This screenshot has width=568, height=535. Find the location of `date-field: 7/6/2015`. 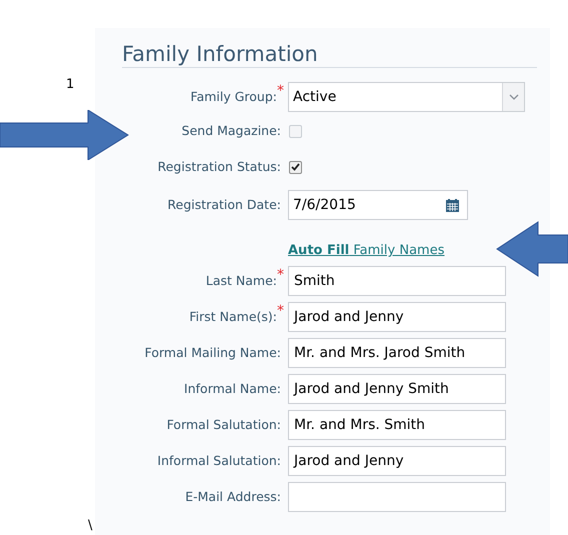

date-field: 7/6/2015 is located at coordinates (378, 205).